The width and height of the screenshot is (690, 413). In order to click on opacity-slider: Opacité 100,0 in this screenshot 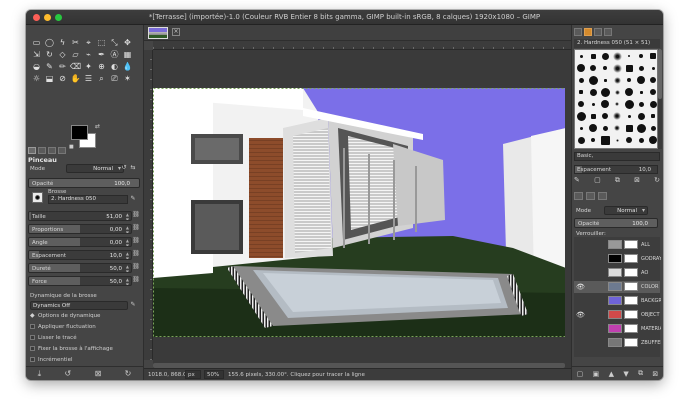, I will do `click(84, 183)`.